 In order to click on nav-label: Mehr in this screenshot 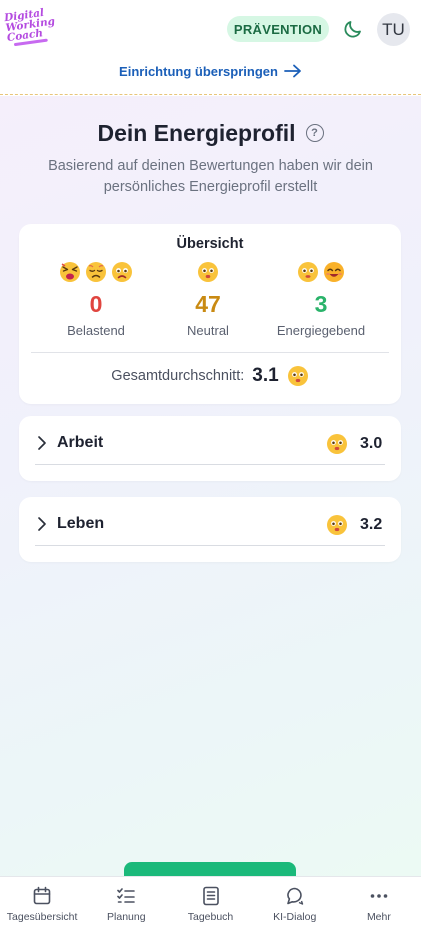, I will do `click(378, 917)`.